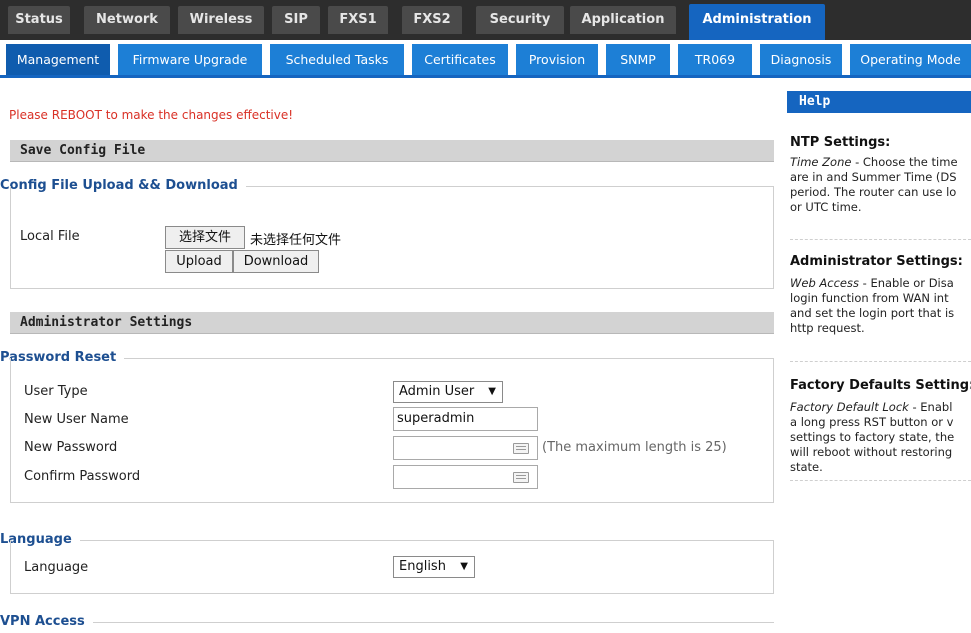 The image size is (971, 633). I want to click on tab-fxs2: FXS2, so click(432, 20).